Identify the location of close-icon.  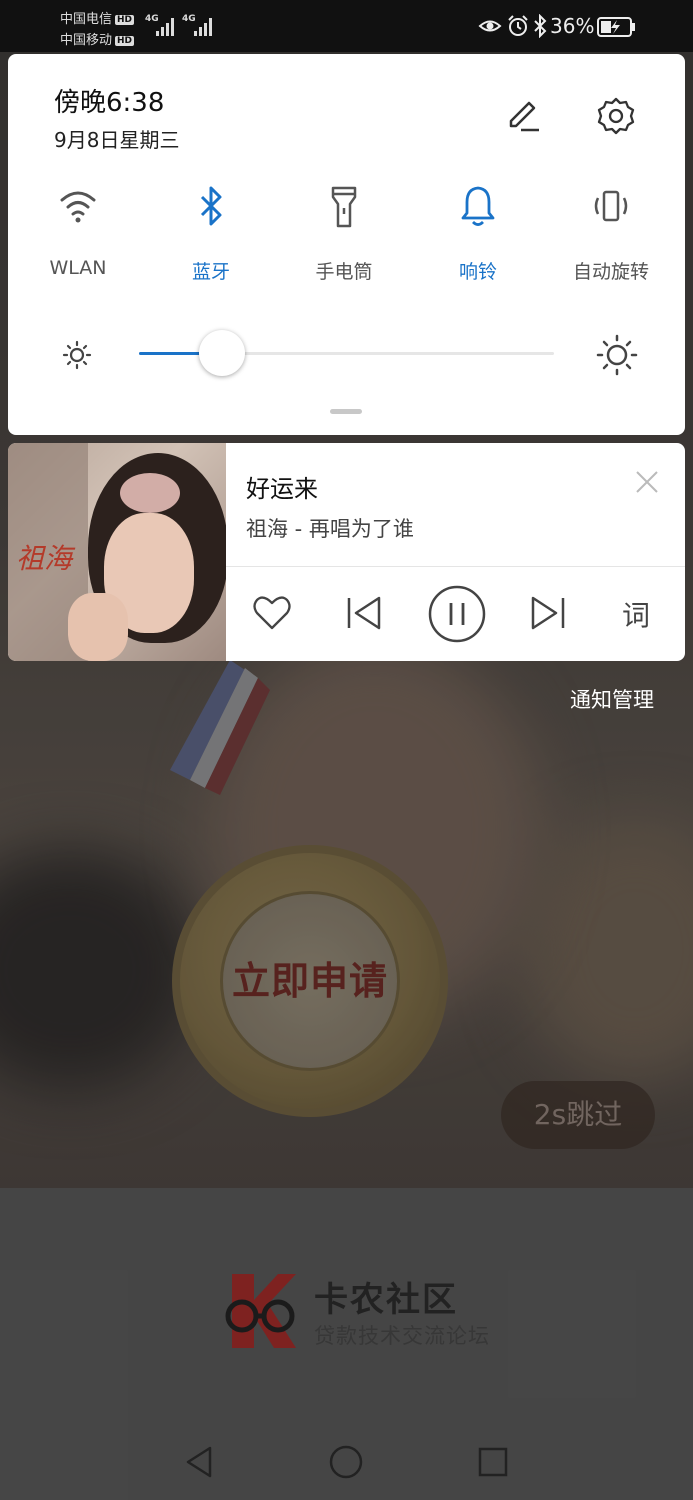
(647, 482).